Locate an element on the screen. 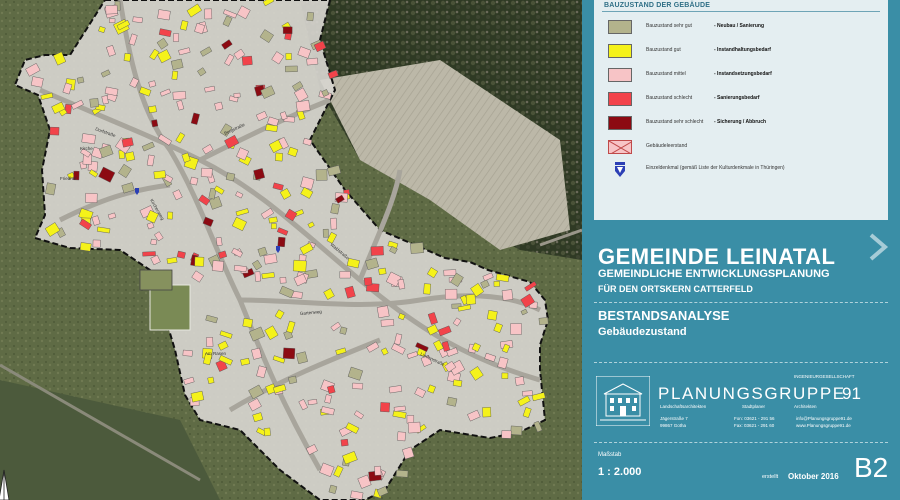 The image size is (900, 500). chevron-right-icon is located at coordinates (878, 247).